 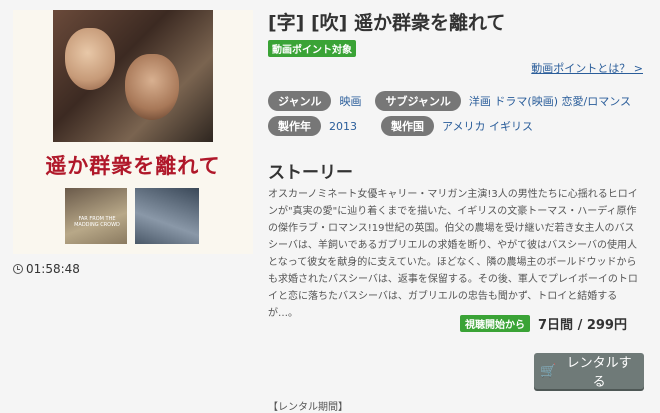 I want to click on clock-icon, so click(x=18, y=269).